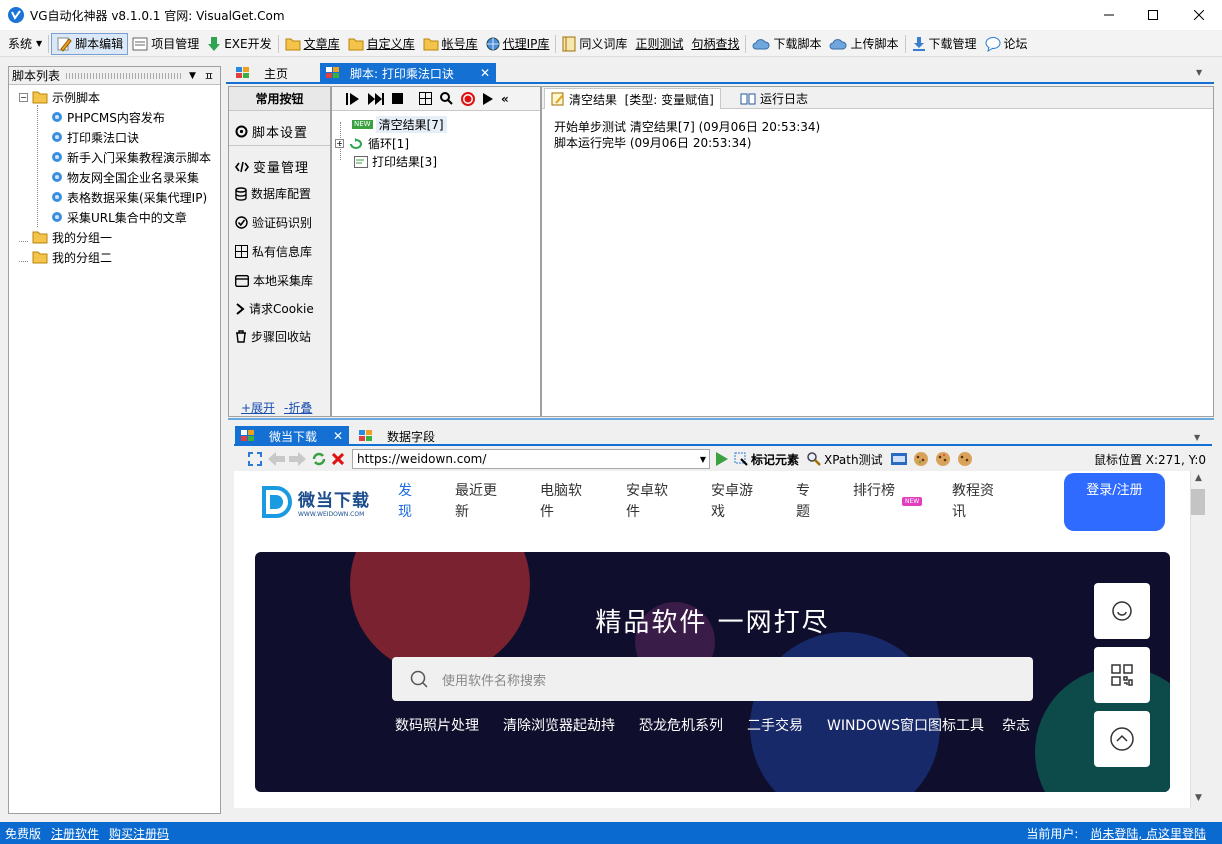 The width and height of the screenshot is (1222, 844). I want to click on common-button-6: 本地采集库, so click(274, 280).